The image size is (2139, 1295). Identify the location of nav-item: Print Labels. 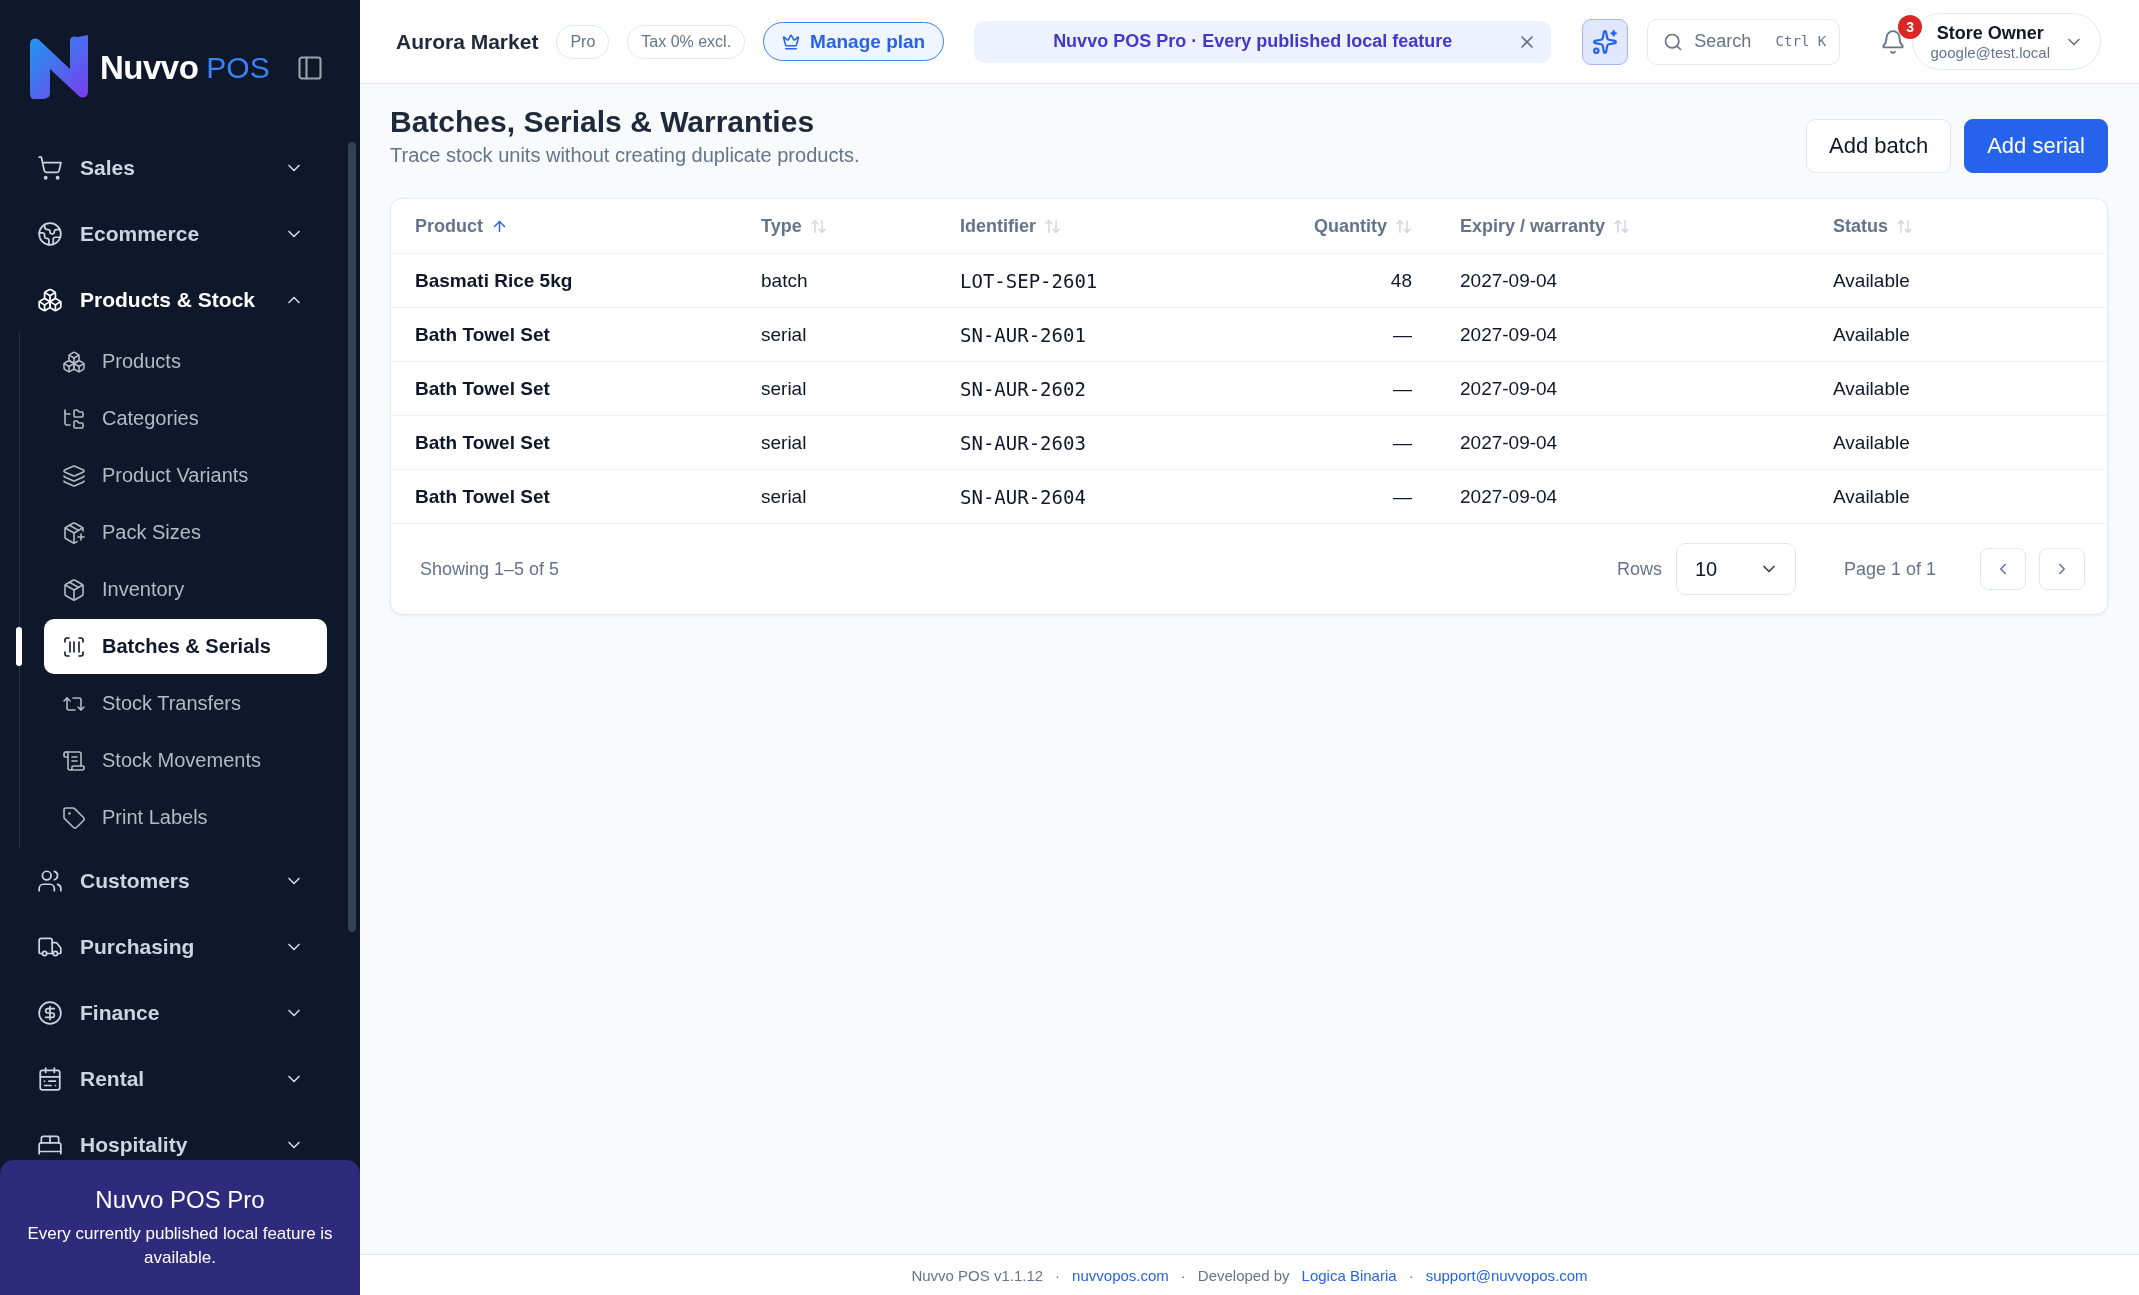
(185, 817).